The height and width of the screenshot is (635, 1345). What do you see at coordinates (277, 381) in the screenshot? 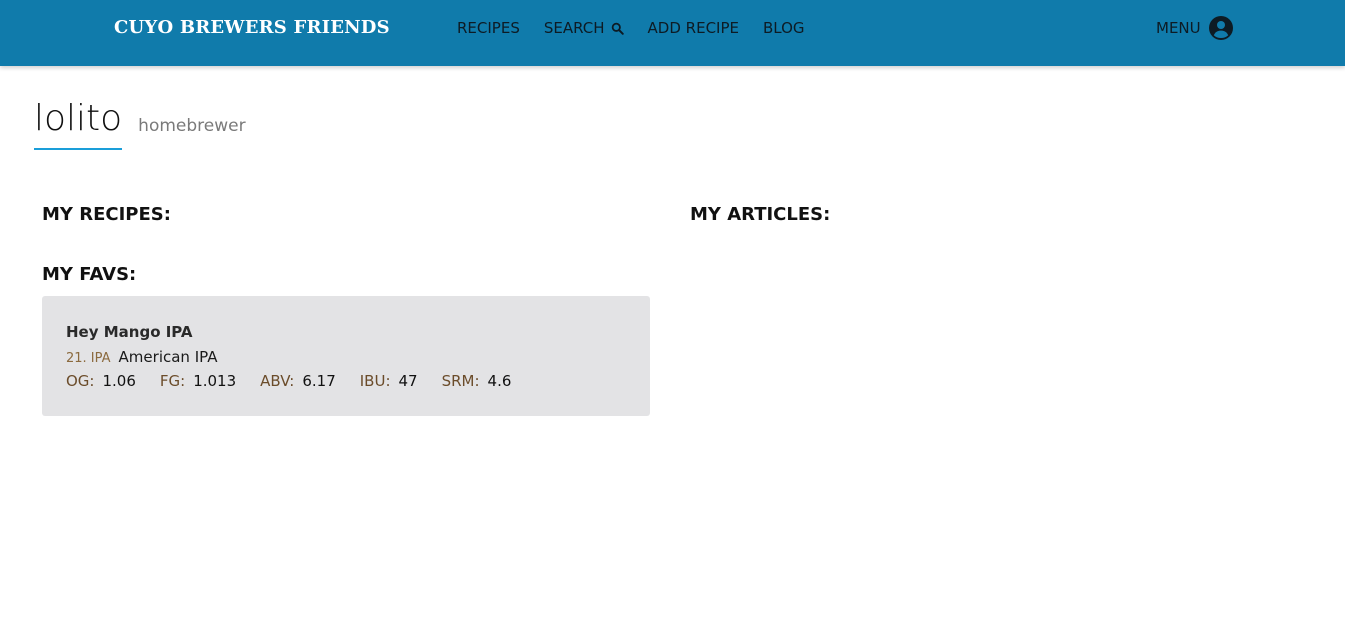
I see `stat-abv-label: ABV:` at bounding box center [277, 381].